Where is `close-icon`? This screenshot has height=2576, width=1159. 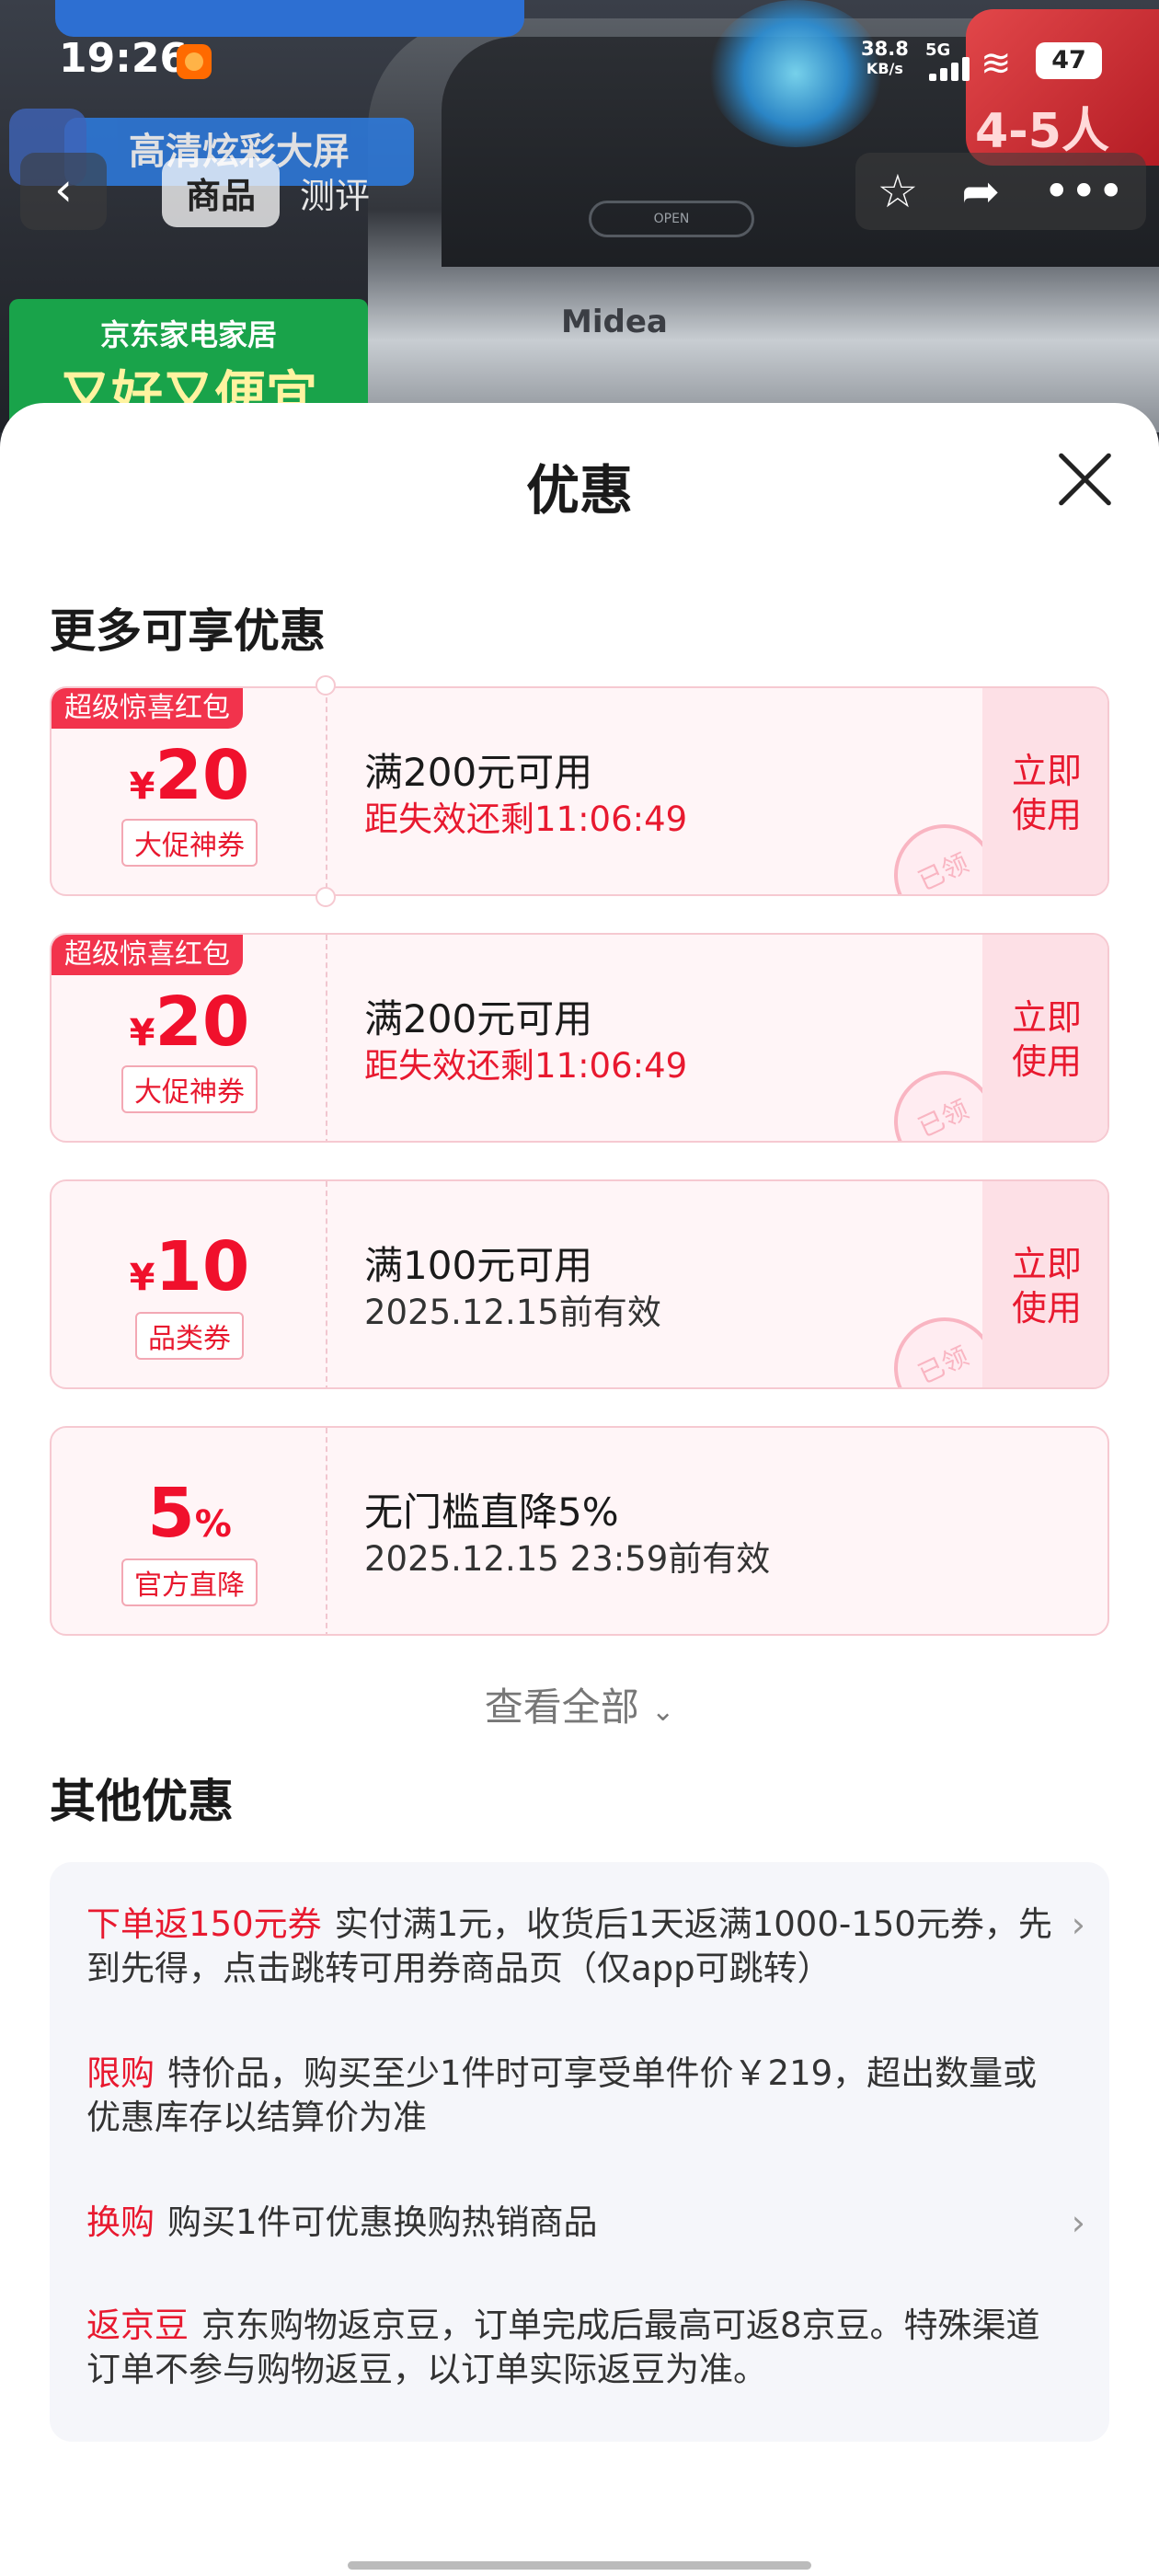 close-icon is located at coordinates (1084, 479).